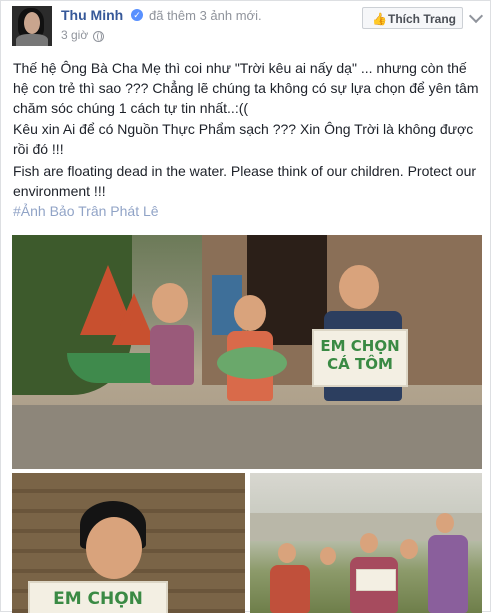  I want to click on child-3-head, so click(359, 287).